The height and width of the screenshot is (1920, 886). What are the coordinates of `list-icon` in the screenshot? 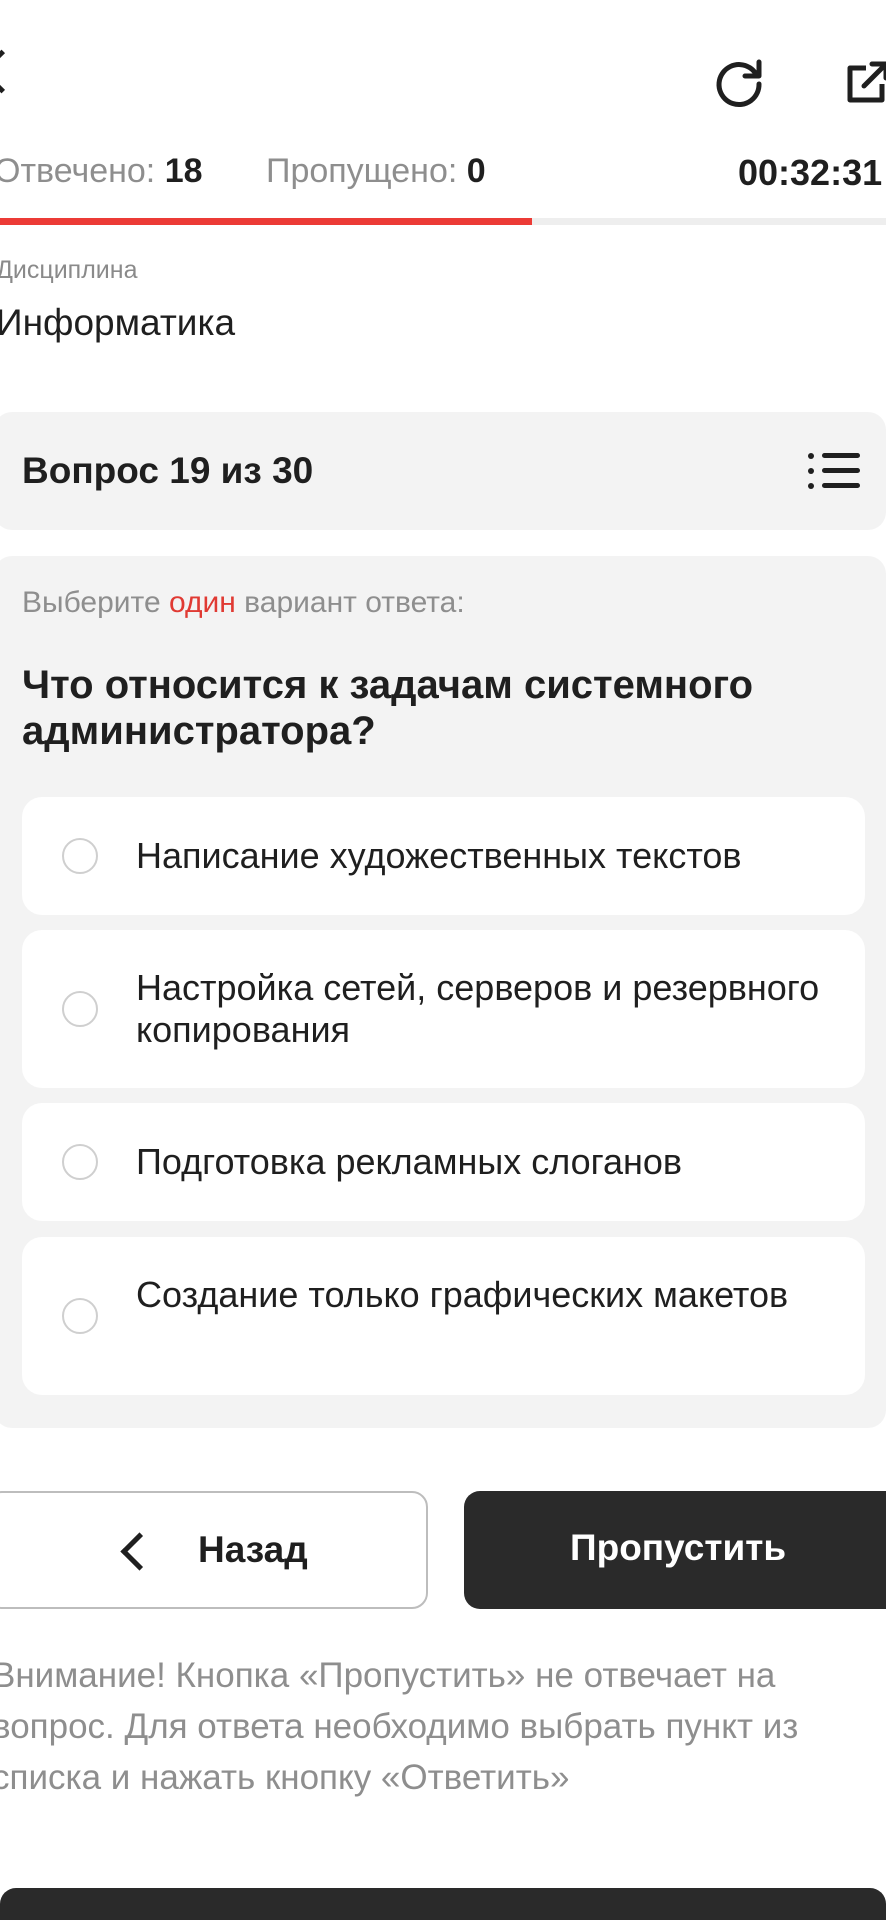 It's located at (834, 471).